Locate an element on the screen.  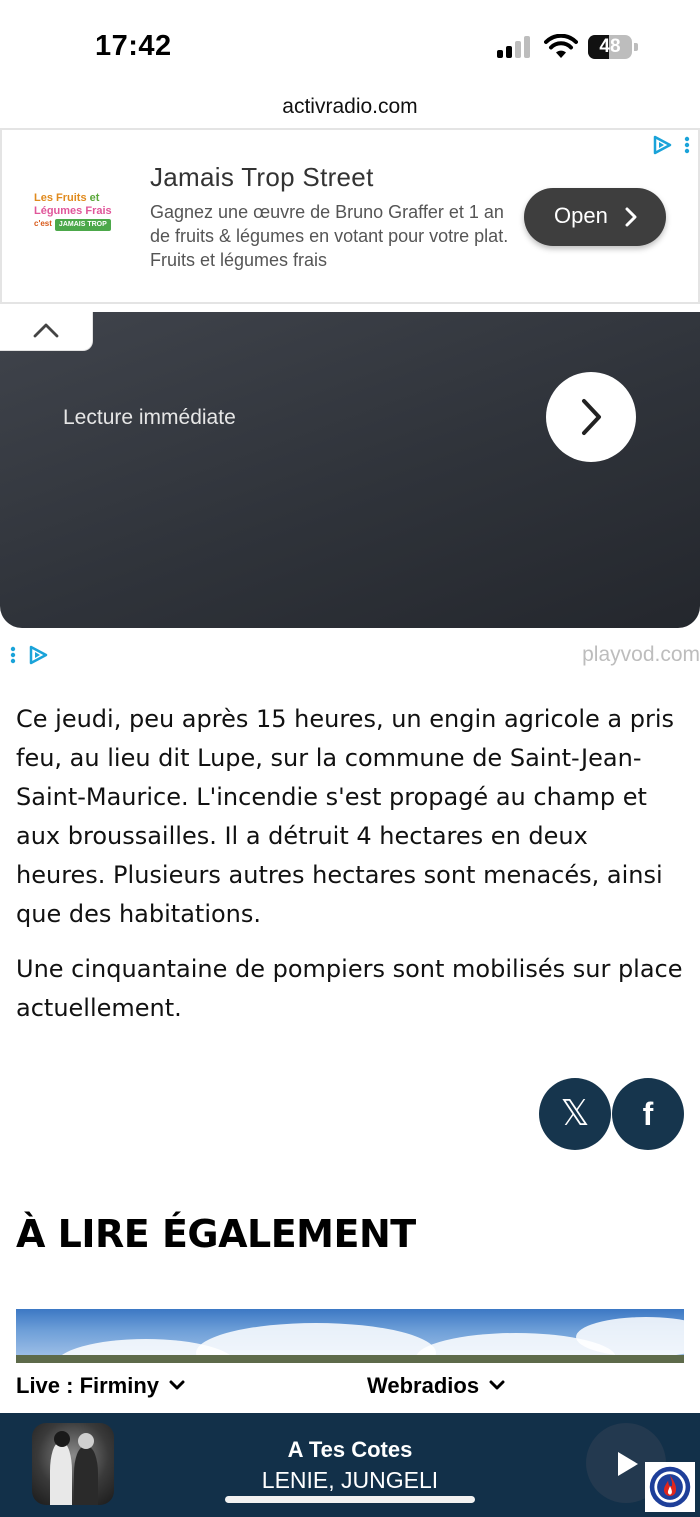
next-button is located at coordinates (591, 417).